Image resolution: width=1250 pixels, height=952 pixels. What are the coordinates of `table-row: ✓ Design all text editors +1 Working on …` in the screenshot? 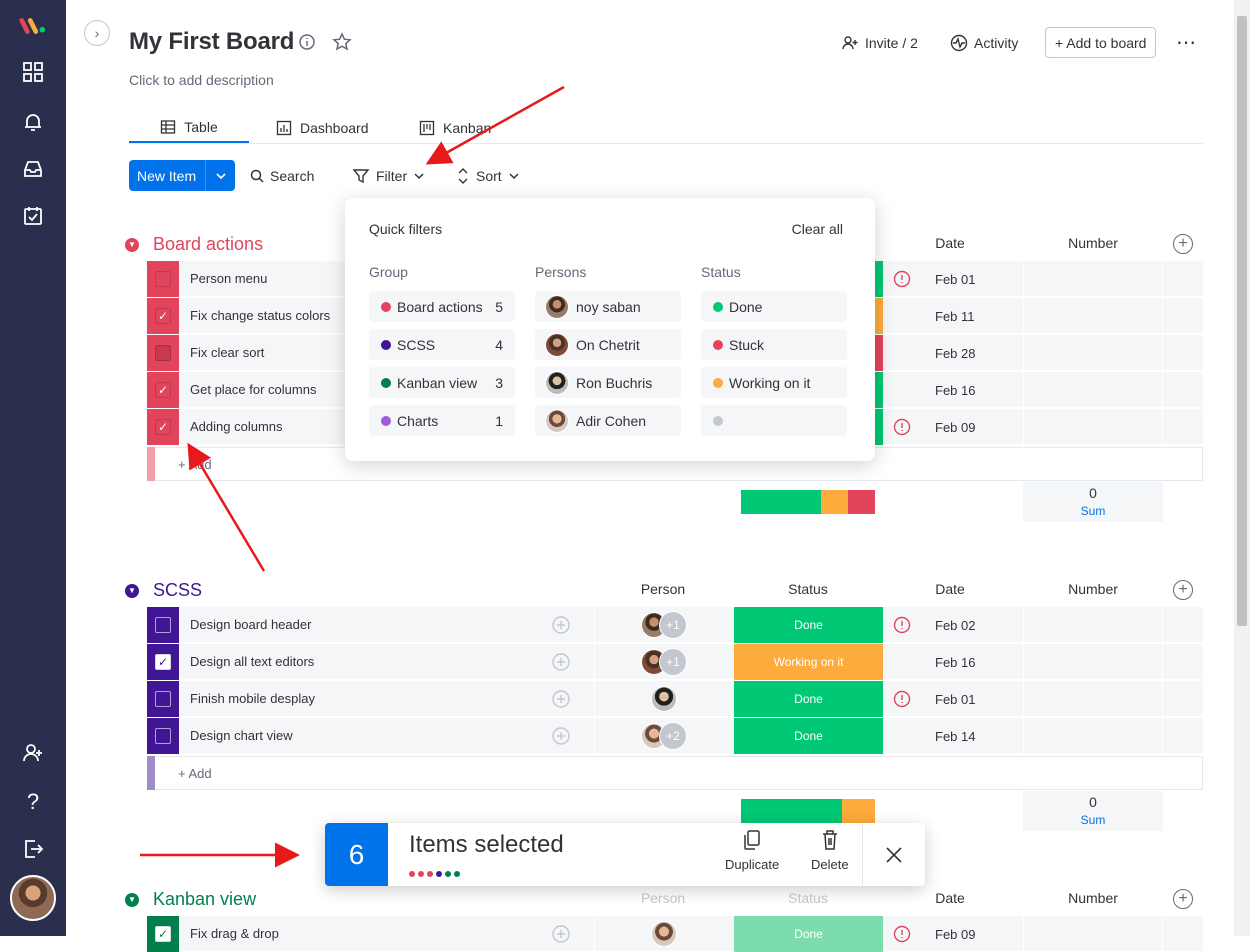 It's located at (675, 662).